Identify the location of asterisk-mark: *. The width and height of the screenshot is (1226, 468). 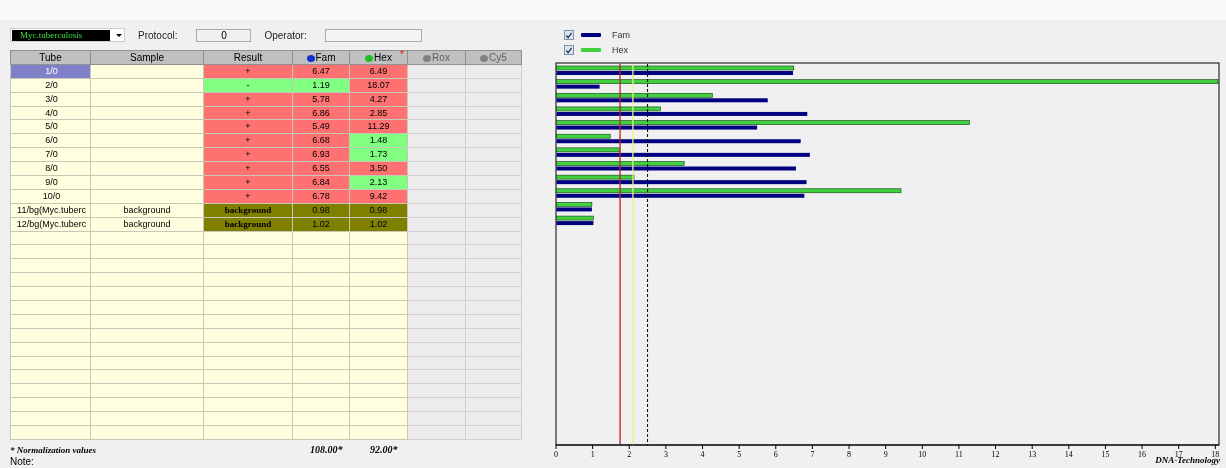
(401, 55).